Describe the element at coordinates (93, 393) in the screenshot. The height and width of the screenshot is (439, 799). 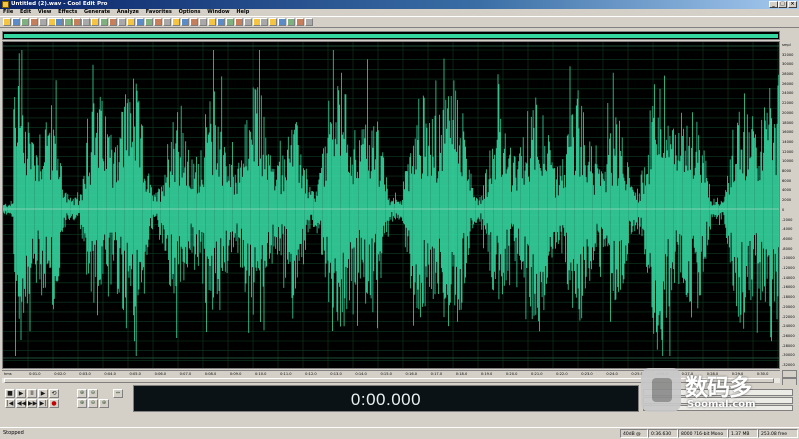
I see `zoom-out-horizontal-button: ⊖` at that location.